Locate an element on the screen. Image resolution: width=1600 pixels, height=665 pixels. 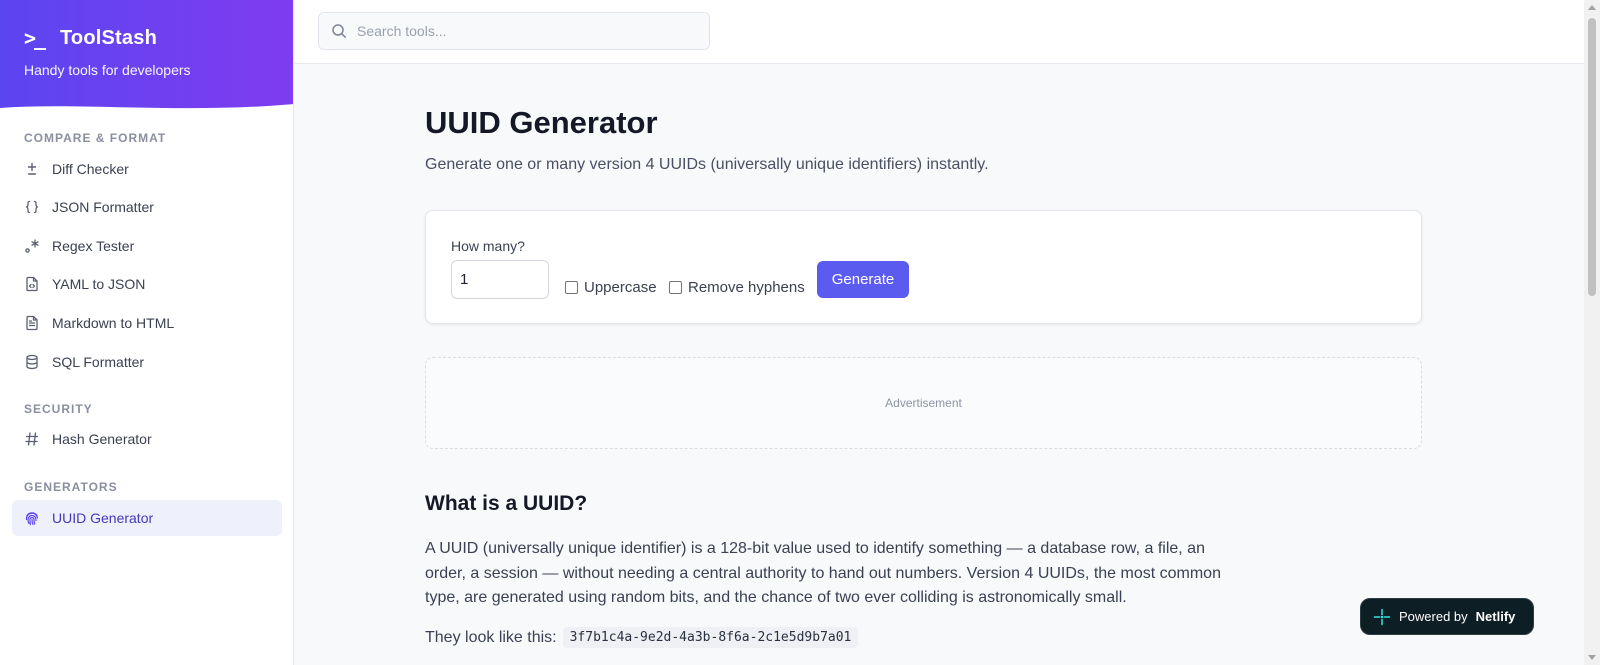
quantity-input is located at coordinates (500, 279).